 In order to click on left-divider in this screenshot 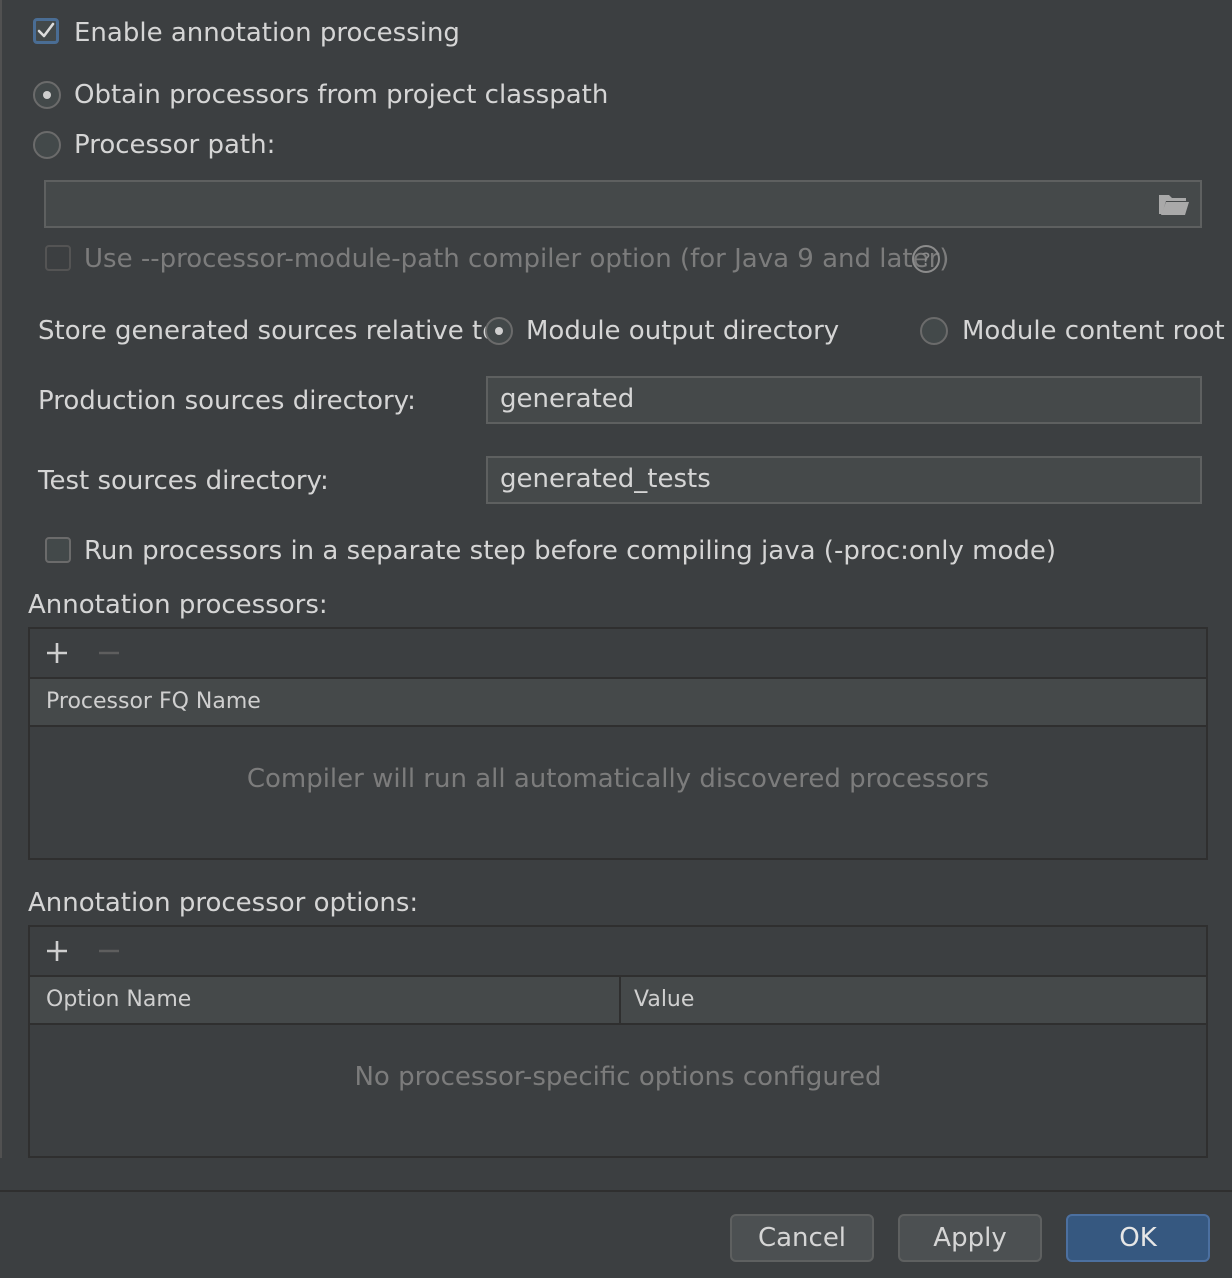, I will do `click(1, 579)`.